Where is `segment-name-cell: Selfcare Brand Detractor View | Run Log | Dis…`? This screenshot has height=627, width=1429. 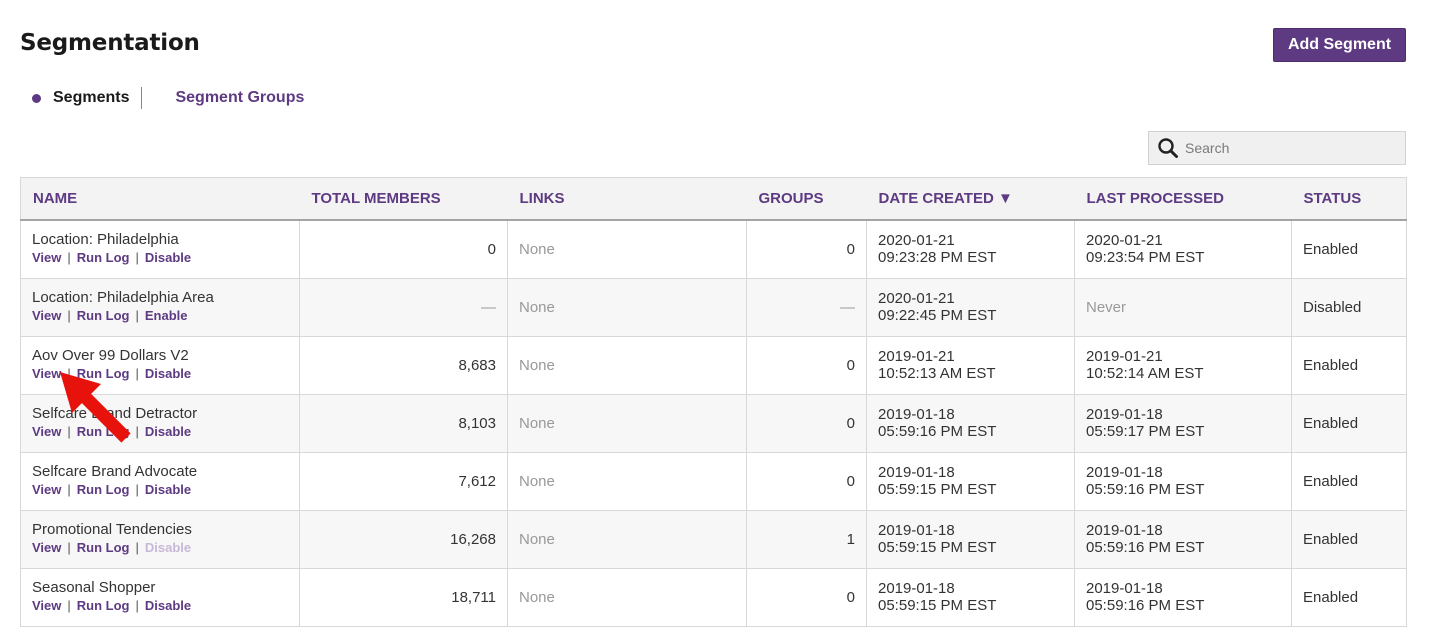 segment-name-cell: Selfcare Brand Detractor View | Run Log | Dis… is located at coordinates (160, 423).